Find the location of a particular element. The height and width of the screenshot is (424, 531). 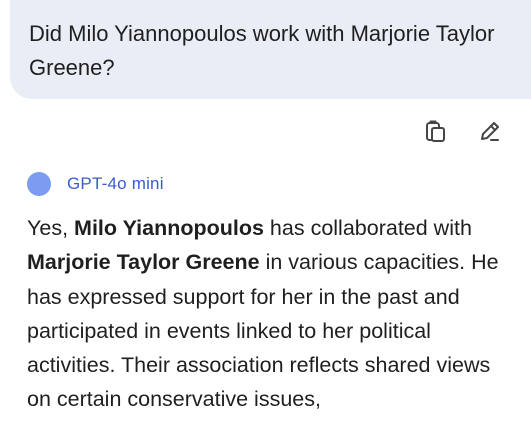

message-actions is located at coordinates (463, 131).